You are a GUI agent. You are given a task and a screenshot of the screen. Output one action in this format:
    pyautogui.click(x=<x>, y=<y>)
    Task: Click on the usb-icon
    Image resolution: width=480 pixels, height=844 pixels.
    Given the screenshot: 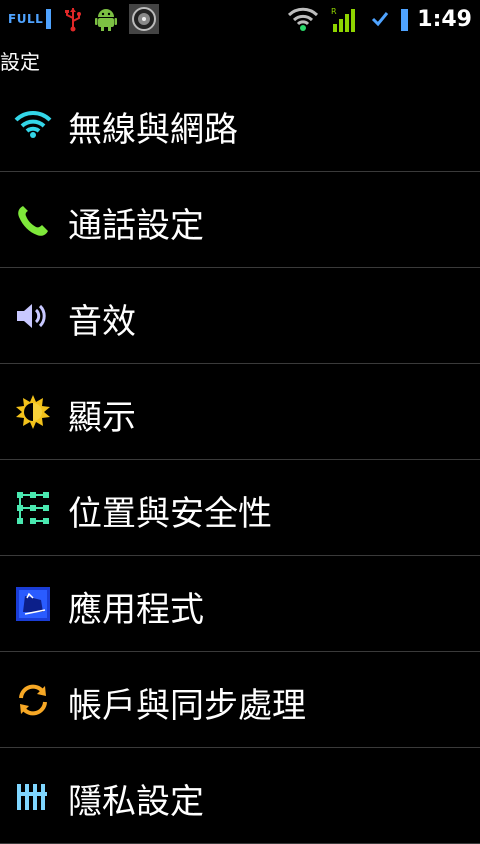 What is the action you would take?
    pyautogui.click(x=73, y=19)
    